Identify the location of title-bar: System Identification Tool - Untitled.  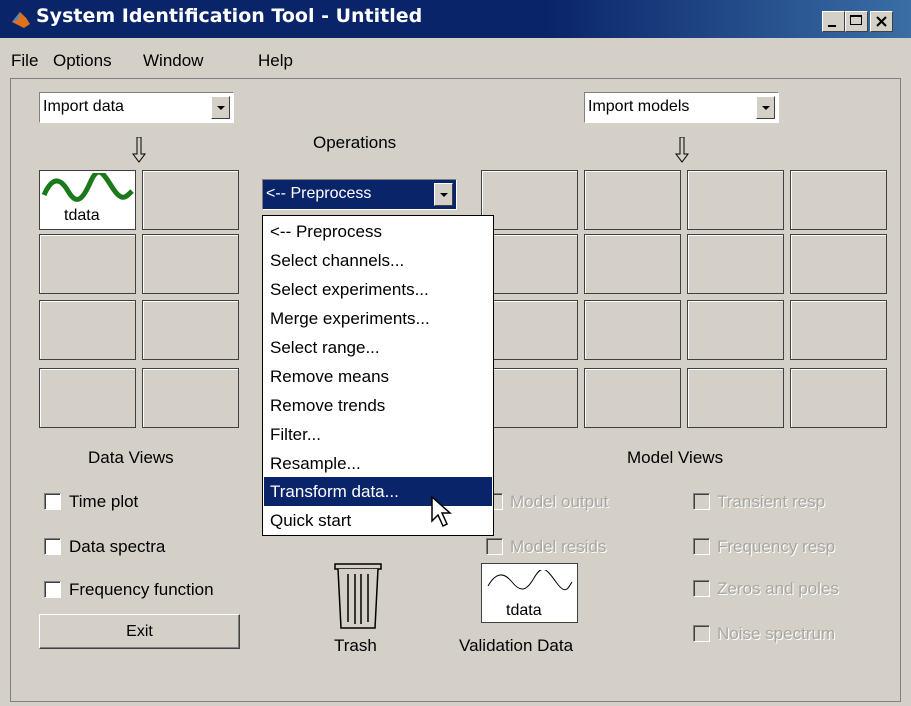
(455, 19).